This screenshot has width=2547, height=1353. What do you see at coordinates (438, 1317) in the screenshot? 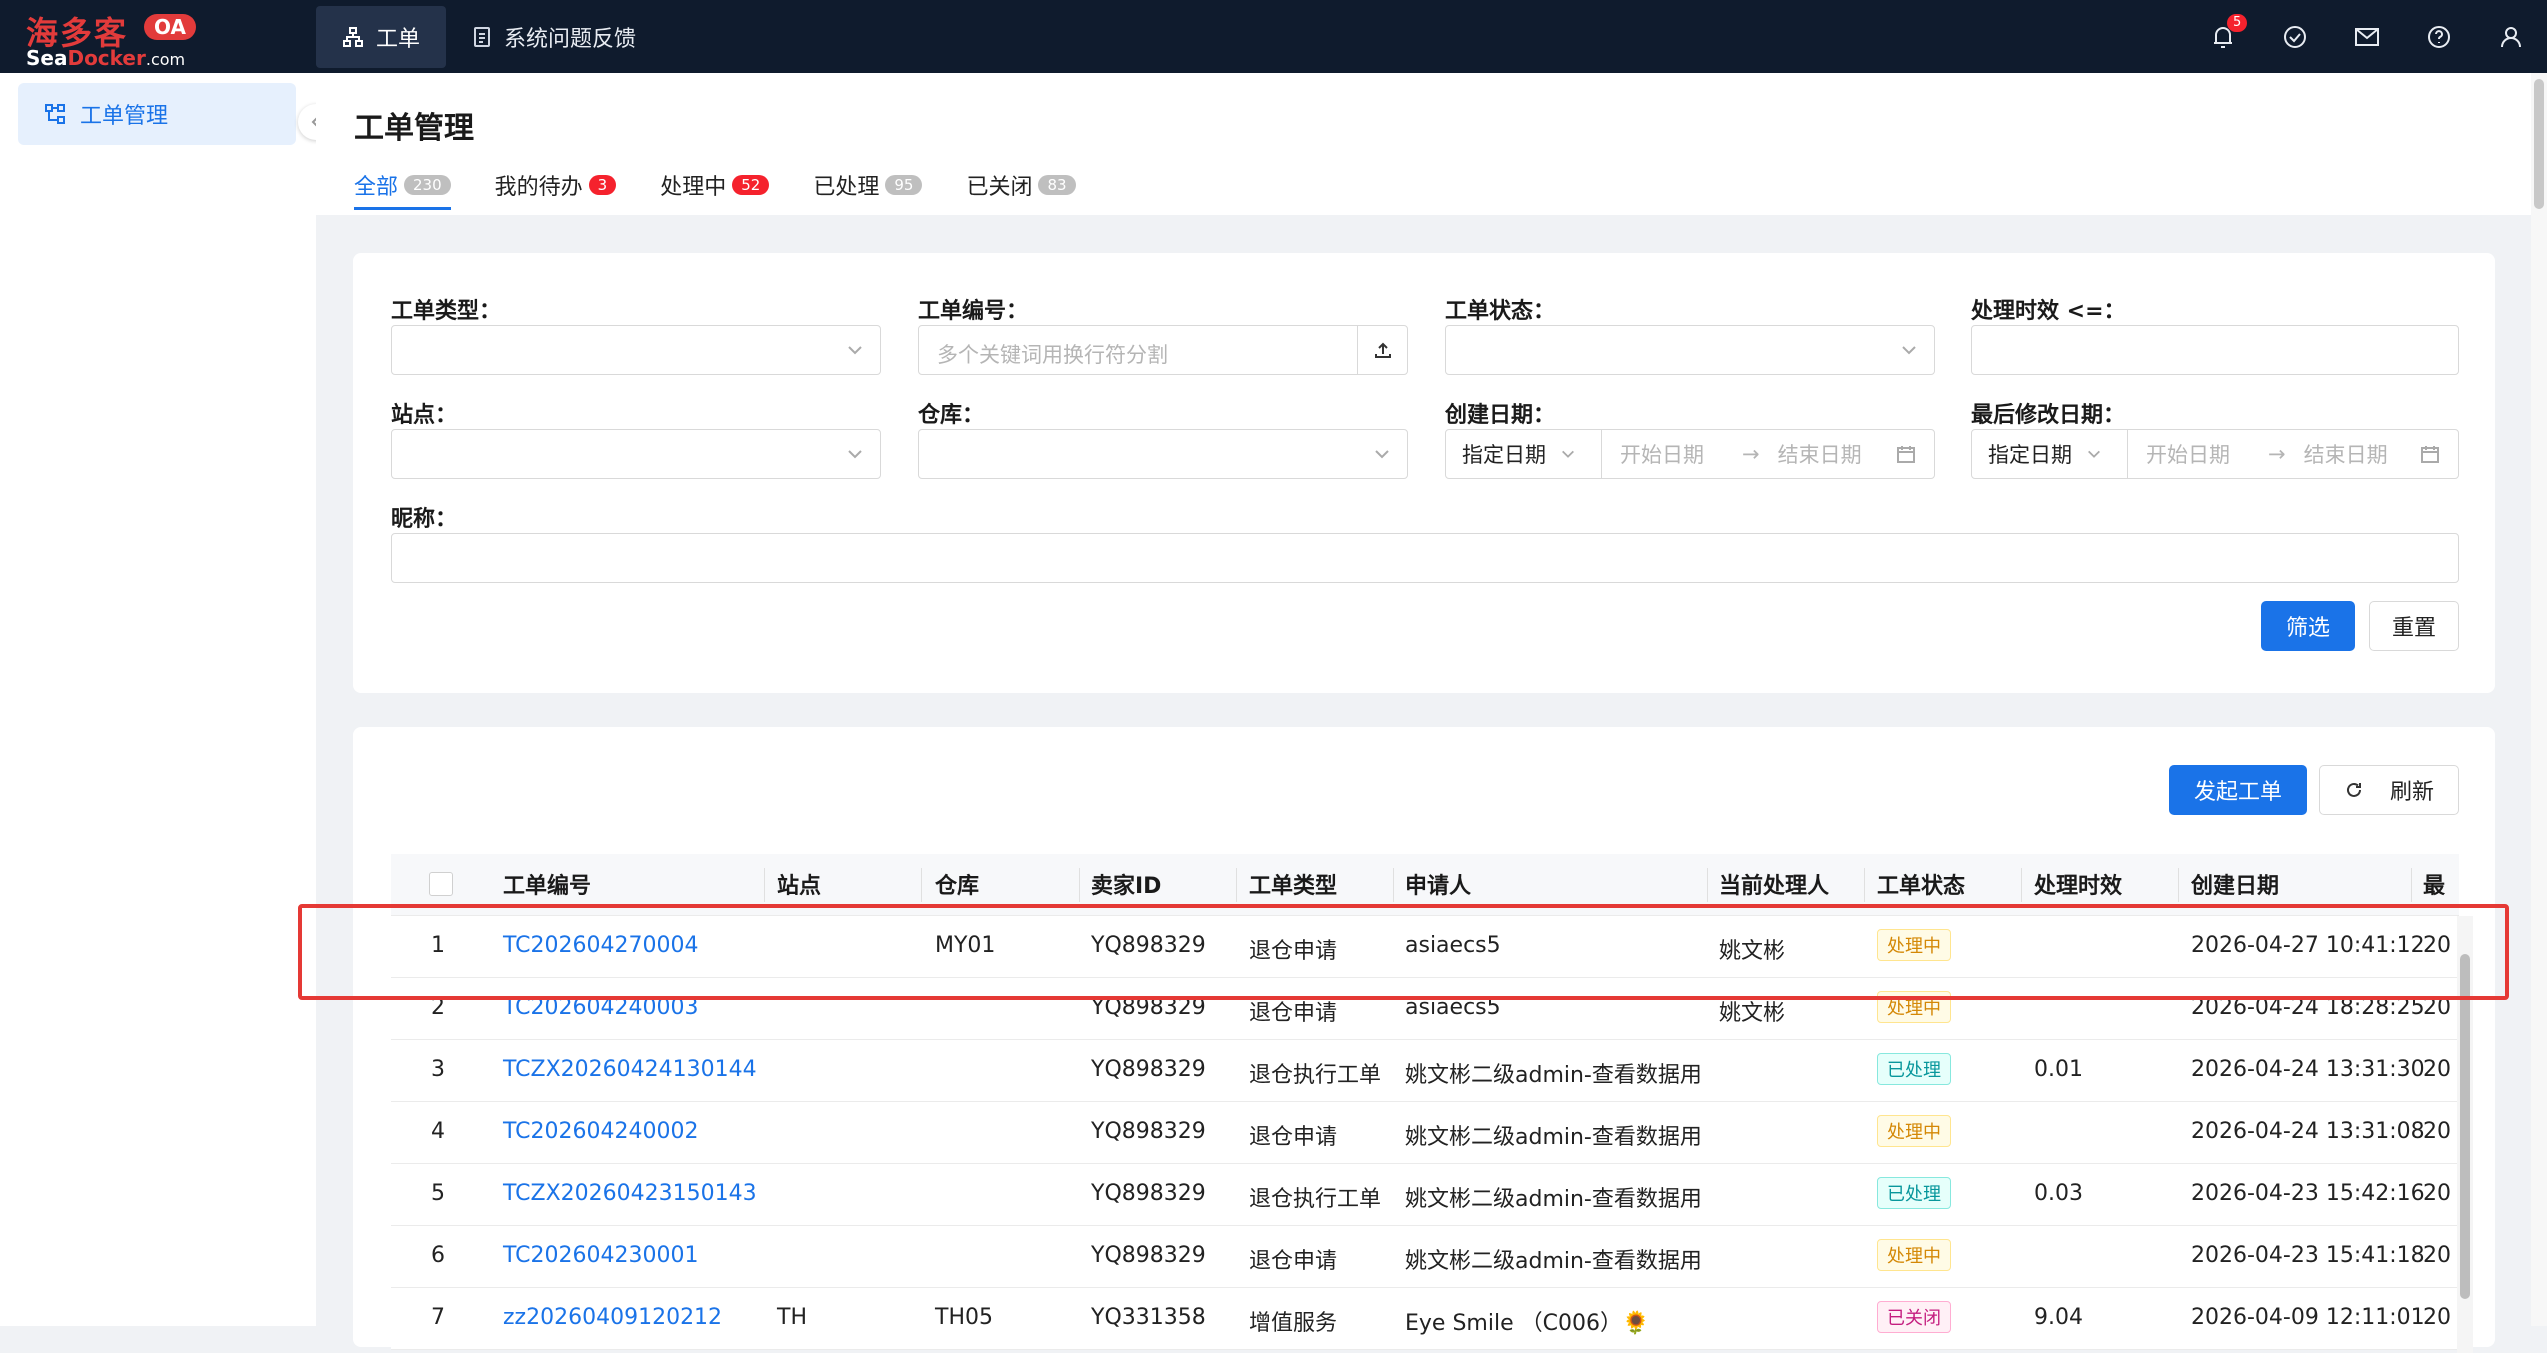
I see `row-index: 7` at bounding box center [438, 1317].